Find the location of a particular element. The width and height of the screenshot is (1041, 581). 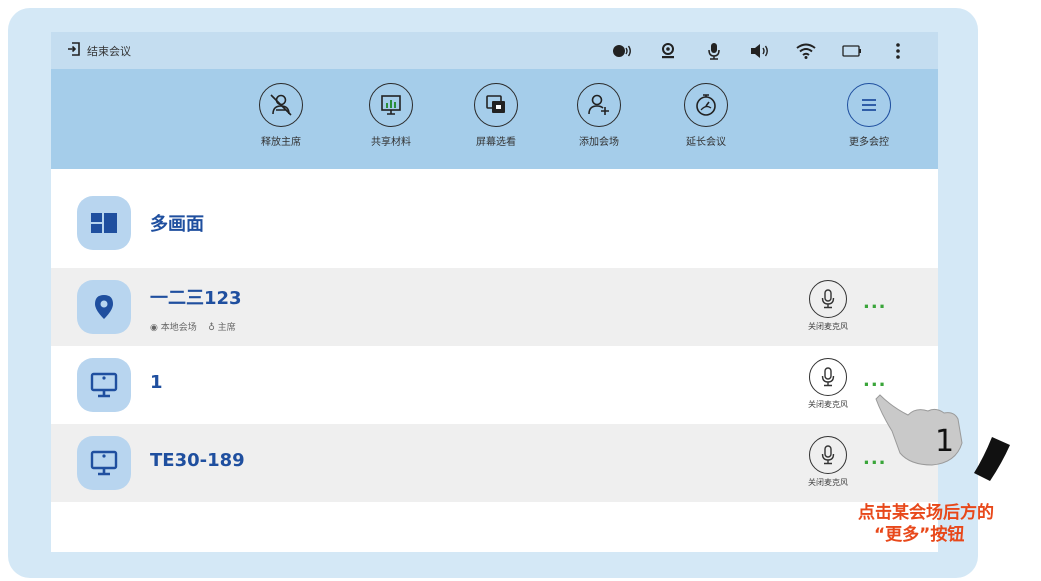

chair-icon: ♁ is located at coordinates (211, 328).